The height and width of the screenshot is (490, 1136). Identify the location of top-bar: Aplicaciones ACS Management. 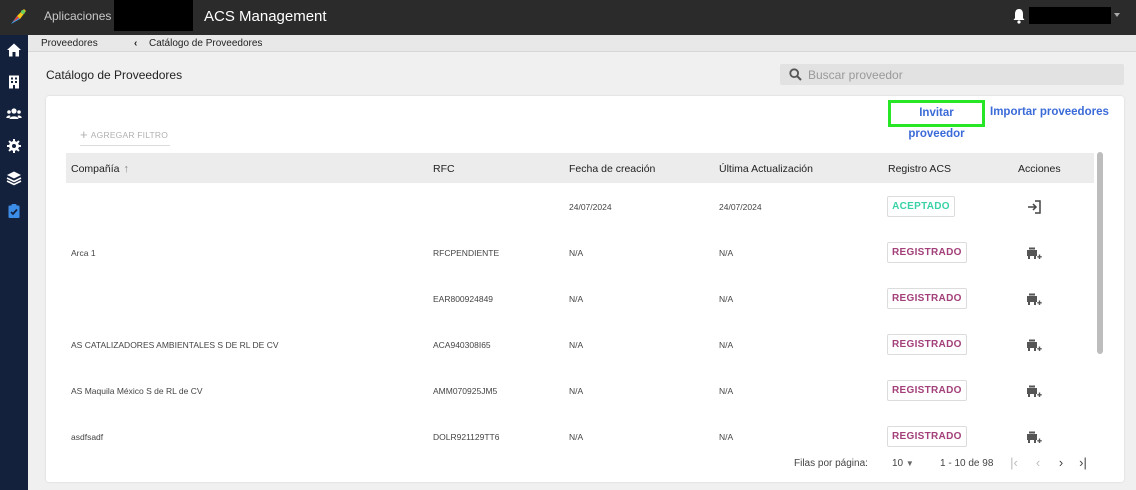
(568, 17).